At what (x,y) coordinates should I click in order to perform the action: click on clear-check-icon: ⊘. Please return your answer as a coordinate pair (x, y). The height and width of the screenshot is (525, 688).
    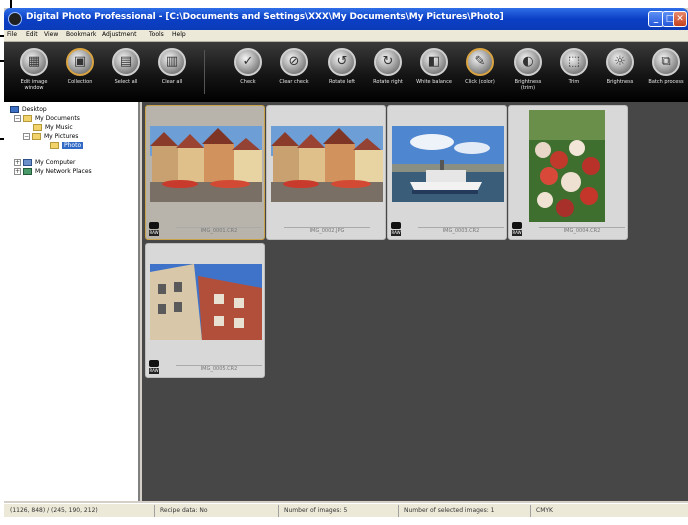
    Looking at the image, I should click on (294, 62).